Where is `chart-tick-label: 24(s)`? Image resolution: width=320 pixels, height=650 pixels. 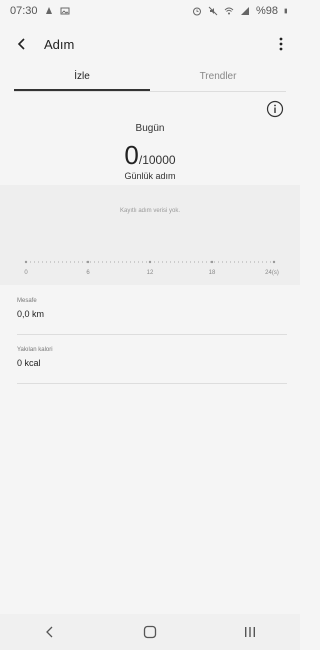 chart-tick-label: 24(s) is located at coordinates (272, 273).